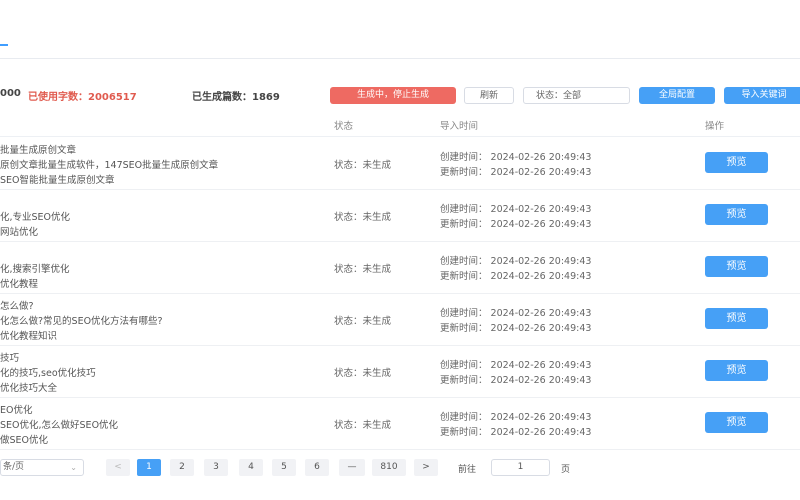 This screenshot has height=500, width=800. I want to click on header-import-time: 导入时间, so click(459, 126).